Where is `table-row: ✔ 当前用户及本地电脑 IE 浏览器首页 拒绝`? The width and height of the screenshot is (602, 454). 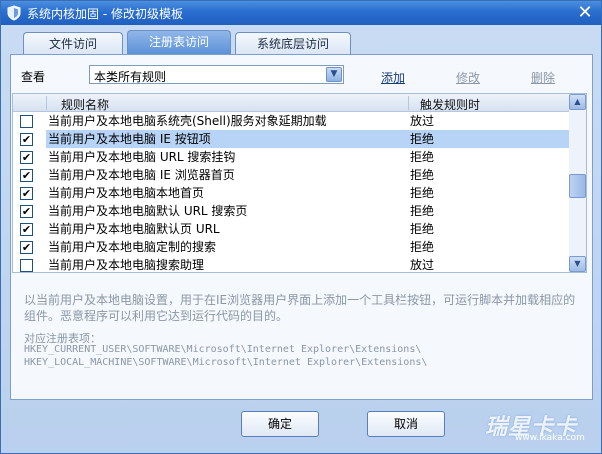 table-row: ✔ 当前用户及本地电脑 IE 浏览器首页 拒绝 is located at coordinates (291, 175).